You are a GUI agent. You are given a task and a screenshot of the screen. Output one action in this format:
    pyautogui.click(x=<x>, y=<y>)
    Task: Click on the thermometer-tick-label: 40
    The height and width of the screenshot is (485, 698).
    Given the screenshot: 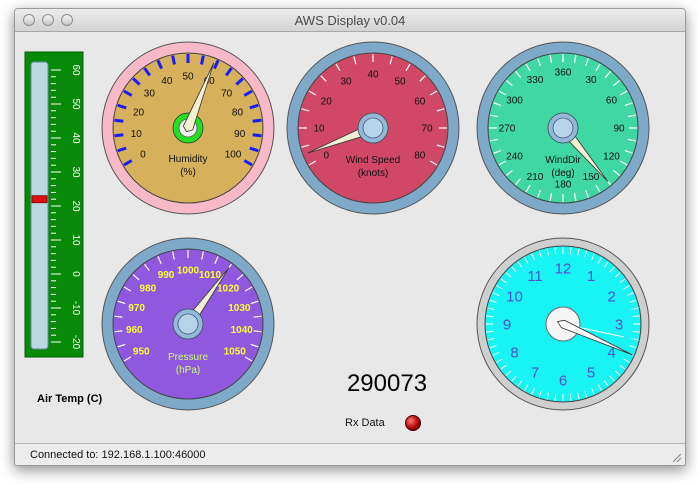 What is the action you would take?
    pyautogui.click(x=75, y=138)
    